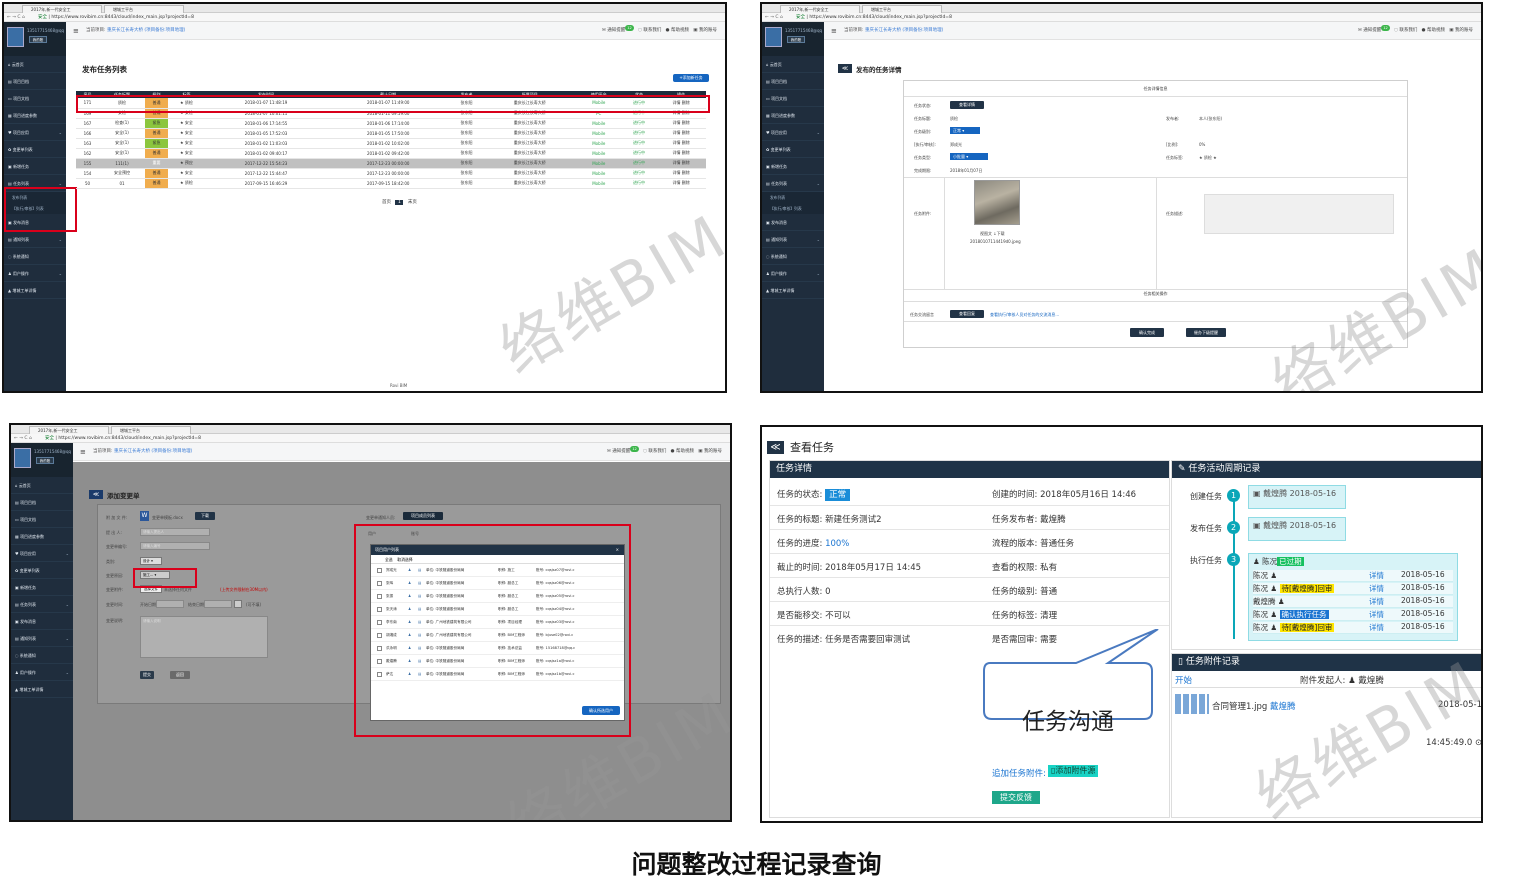 The width and height of the screenshot is (1513, 893). What do you see at coordinates (997, 202) in the screenshot?
I see `attachment-thumbnail` at bounding box center [997, 202].